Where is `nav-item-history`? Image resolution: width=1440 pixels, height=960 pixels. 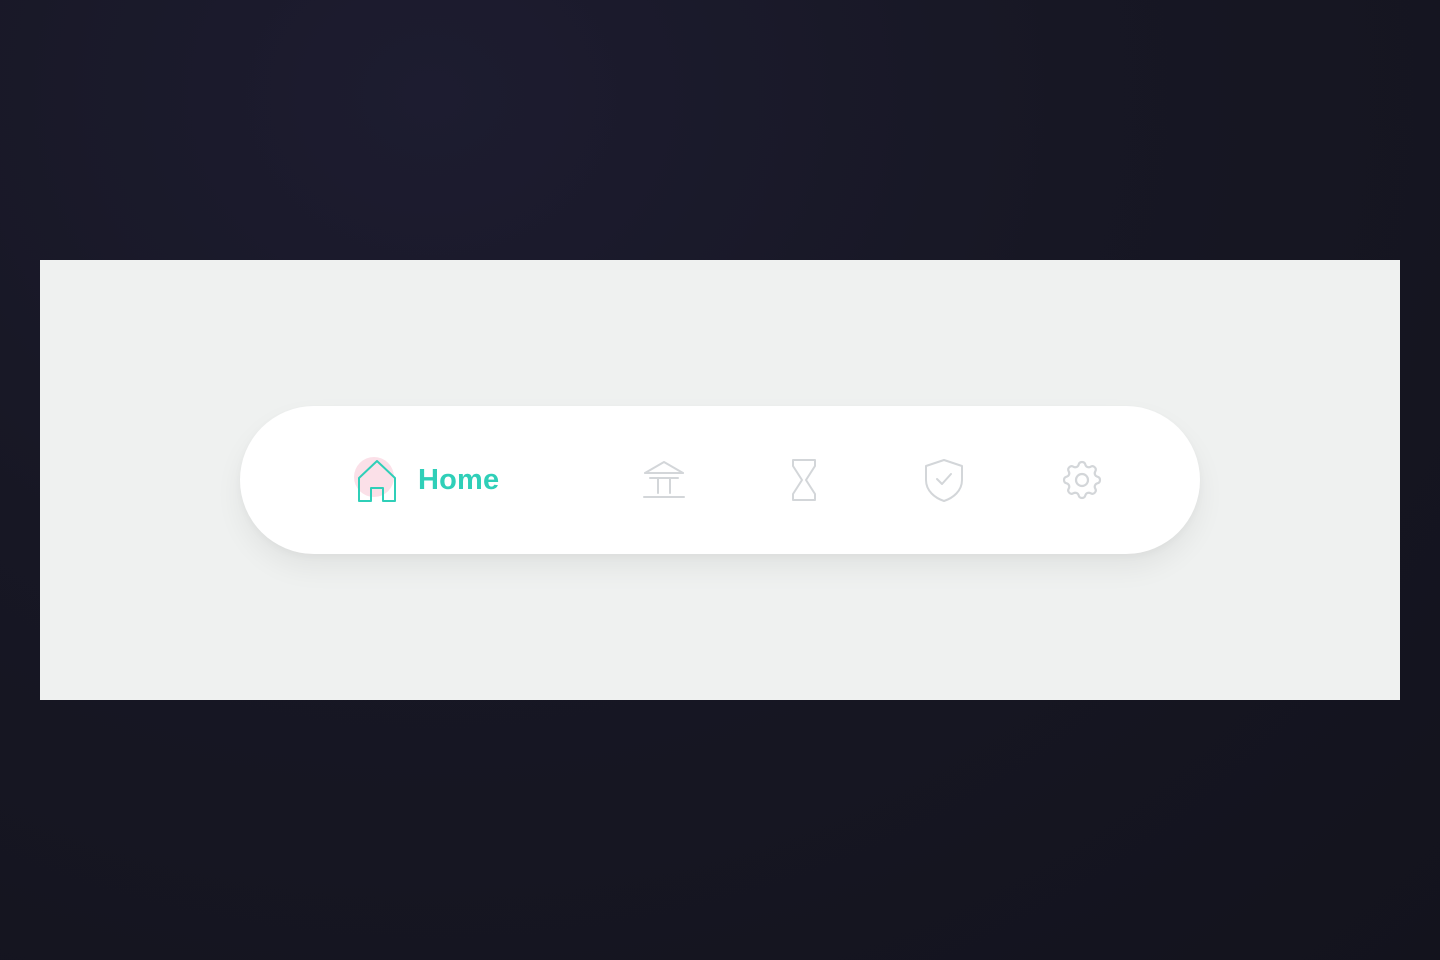 nav-item-history is located at coordinates (804, 480).